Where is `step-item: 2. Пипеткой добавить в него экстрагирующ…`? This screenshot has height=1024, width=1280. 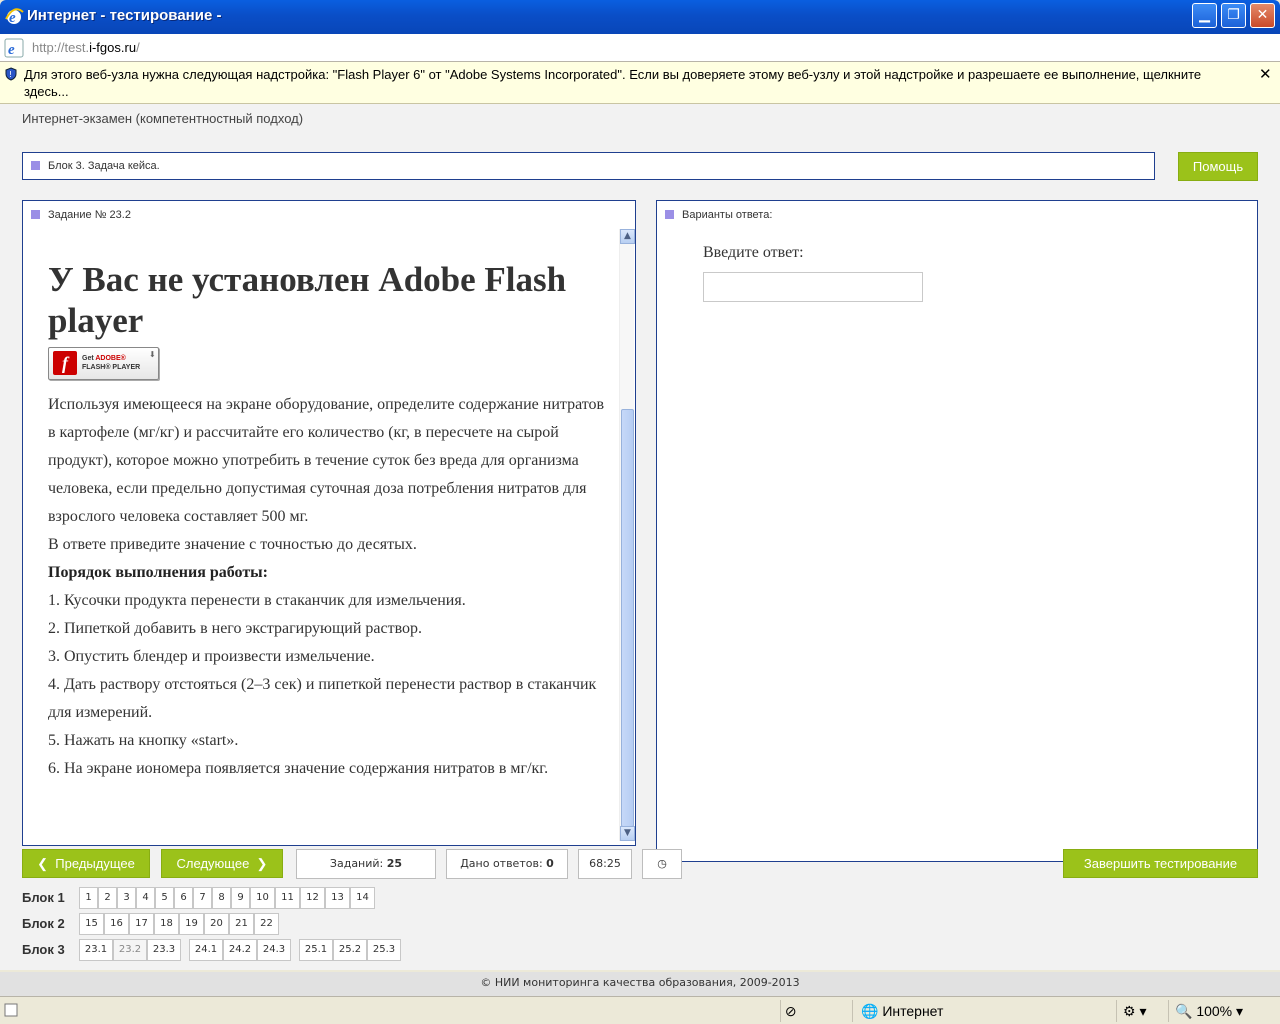
step-item: 2. Пипеткой добавить в него экстрагирующ… is located at coordinates (235, 628).